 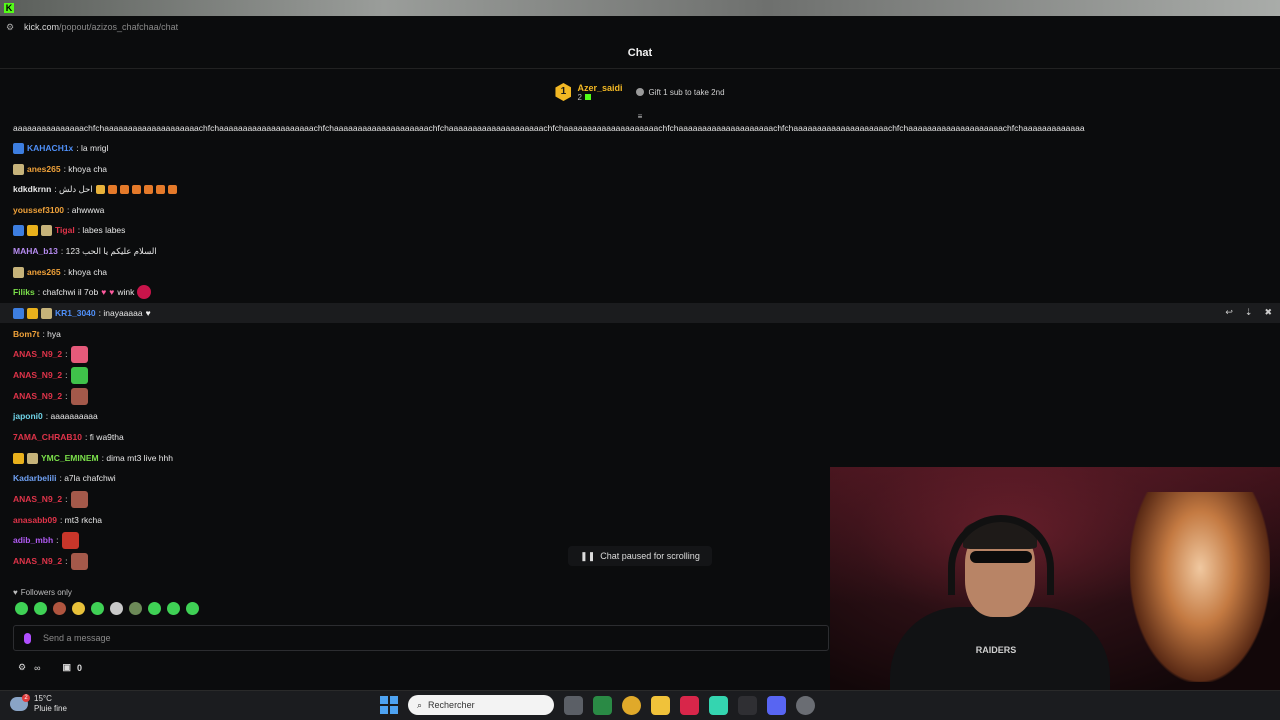 What do you see at coordinates (118, 27) in the screenshot?
I see `url-path: /popout/azizos_chafchaa/chat` at bounding box center [118, 27].